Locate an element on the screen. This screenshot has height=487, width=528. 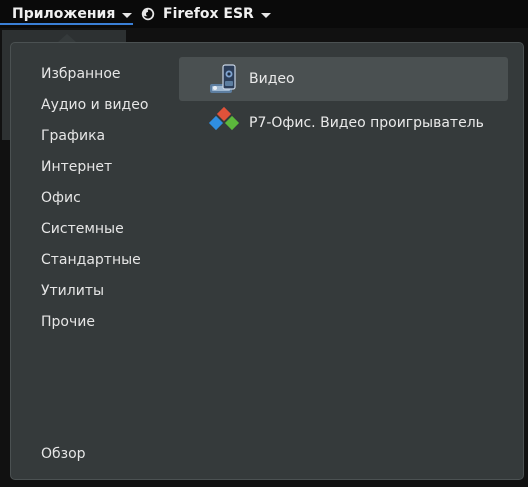
applications-menu-button: Приложения is located at coordinates (66, 14).